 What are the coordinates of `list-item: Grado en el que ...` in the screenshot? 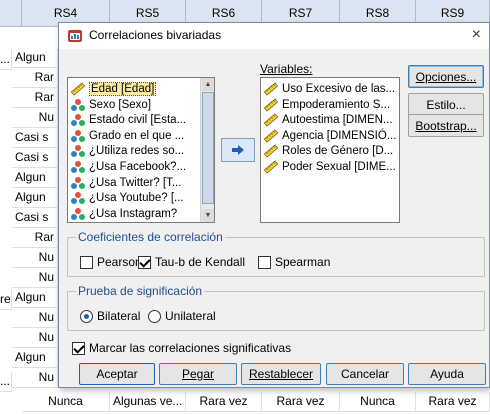 It's located at (127, 136).